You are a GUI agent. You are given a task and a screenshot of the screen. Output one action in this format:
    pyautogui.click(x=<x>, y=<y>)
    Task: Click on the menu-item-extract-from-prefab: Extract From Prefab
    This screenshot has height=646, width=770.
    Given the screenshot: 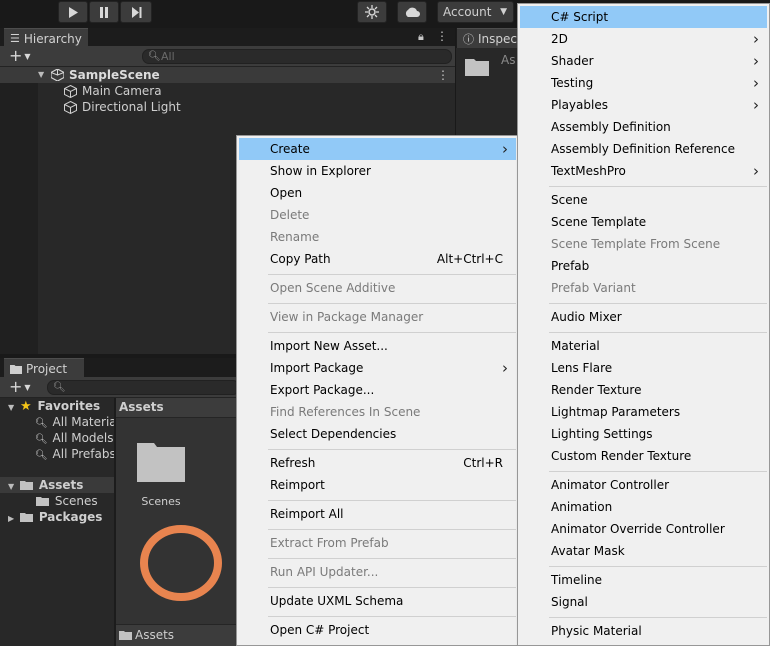 What is the action you would take?
    pyautogui.click(x=377, y=543)
    